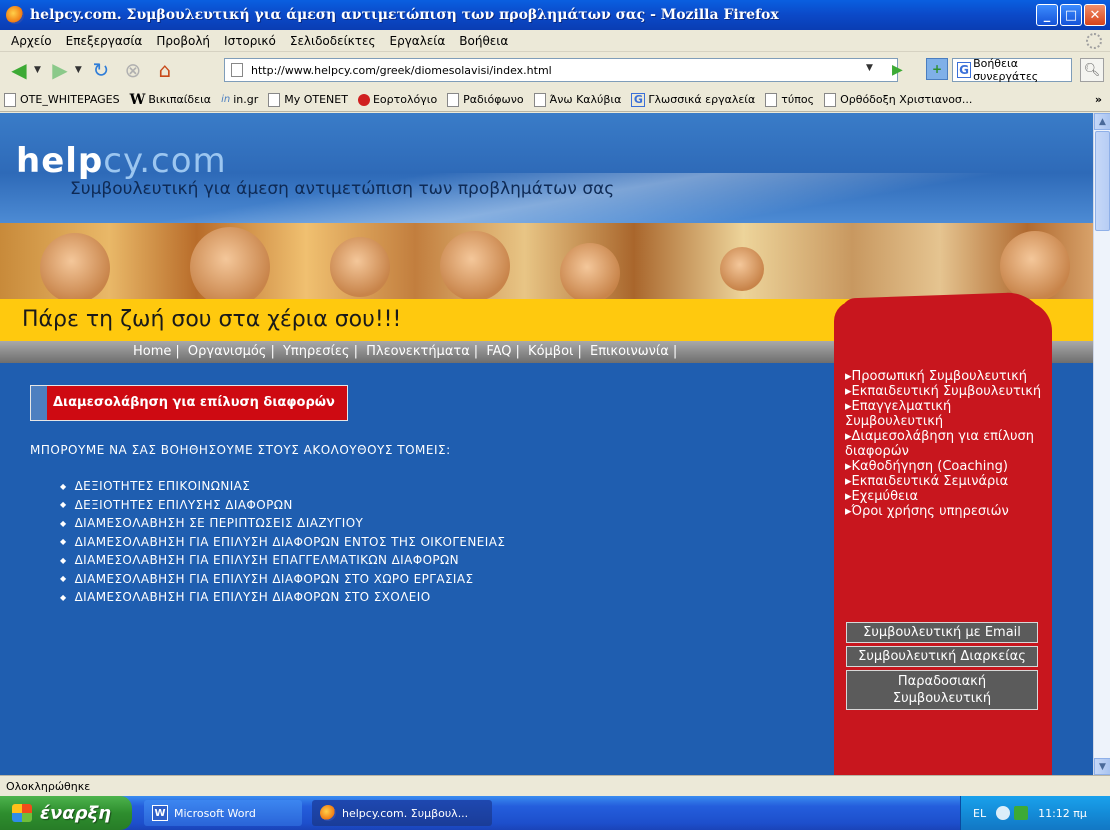 Image resolution: width=1110 pixels, height=830 pixels. I want to click on scroll-up-icon: ▲, so click(1102, 121).